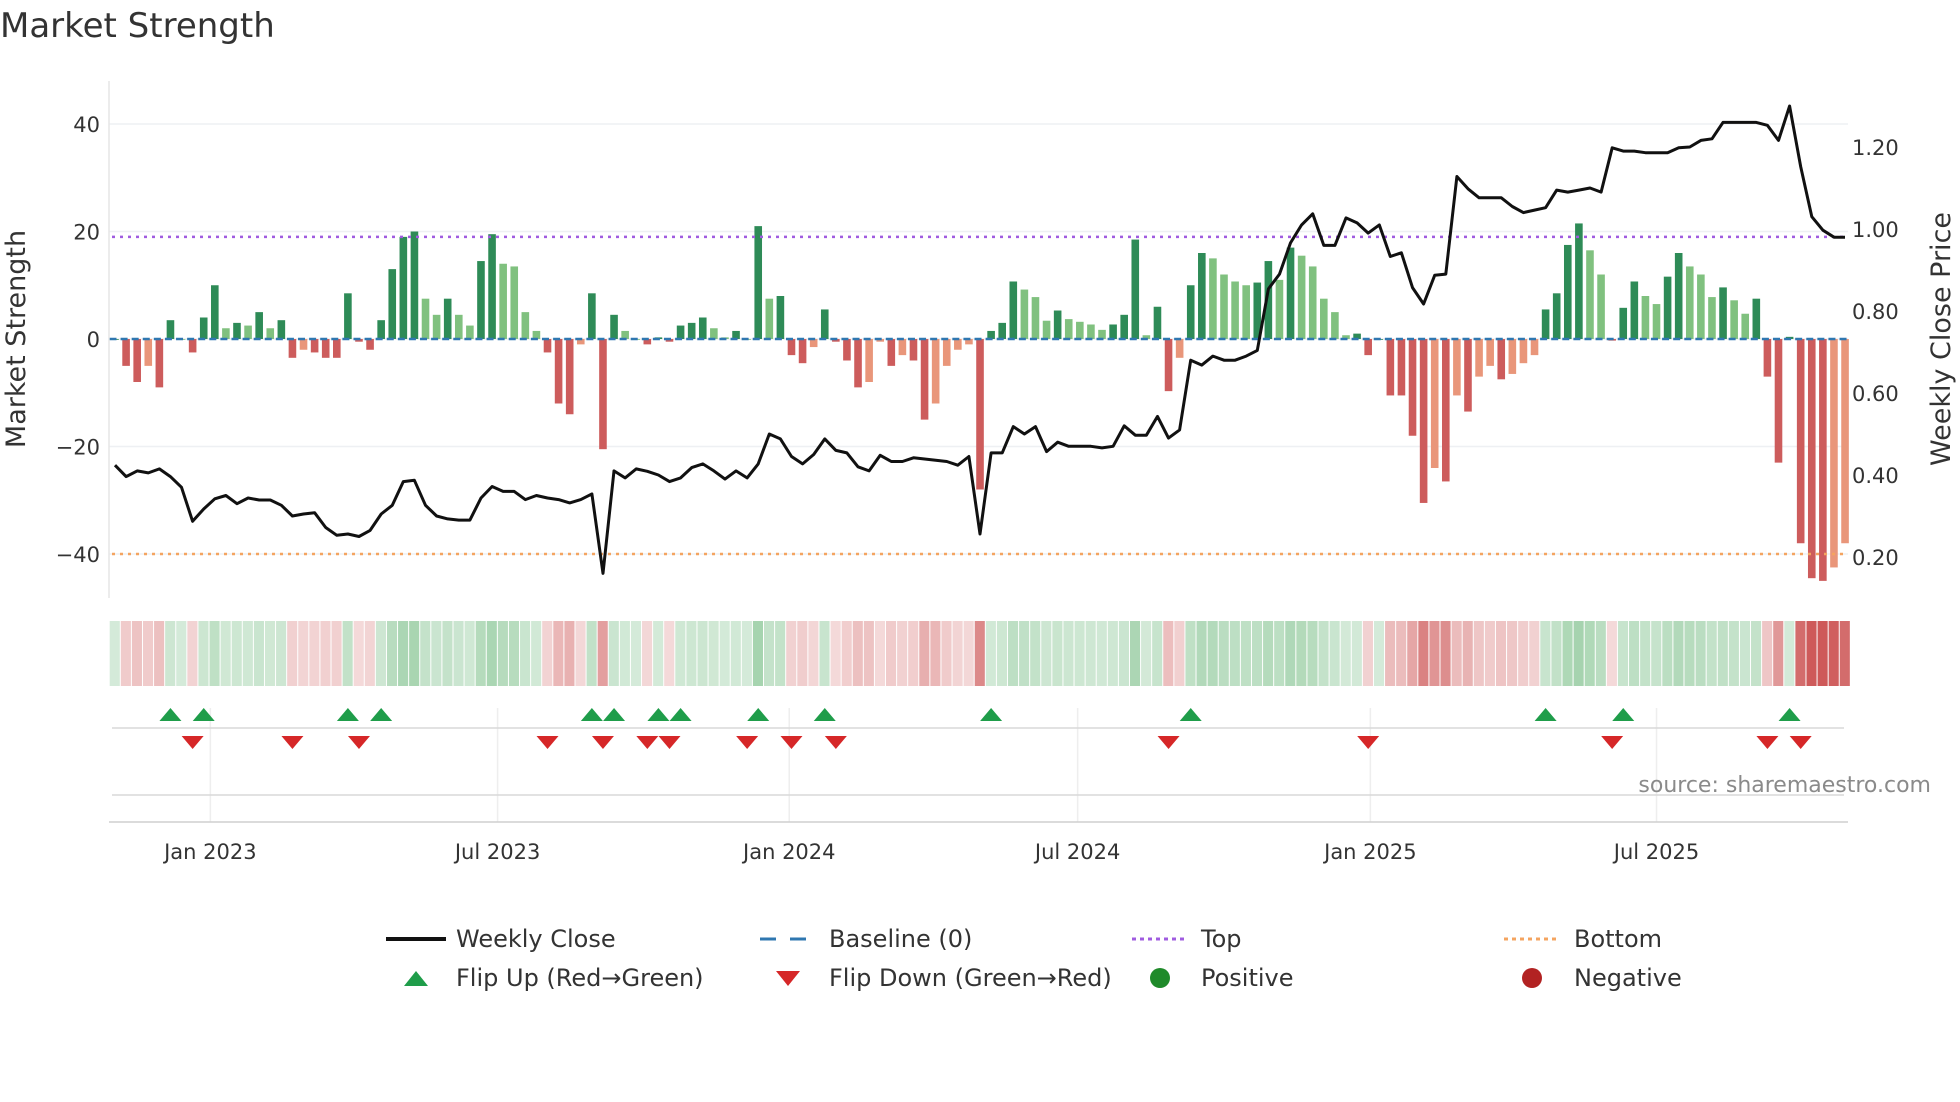  Describe the element at coordinates (1941, 339) in the screenshot. I see `y2-axis-label: Weekly Close Price` at that location.